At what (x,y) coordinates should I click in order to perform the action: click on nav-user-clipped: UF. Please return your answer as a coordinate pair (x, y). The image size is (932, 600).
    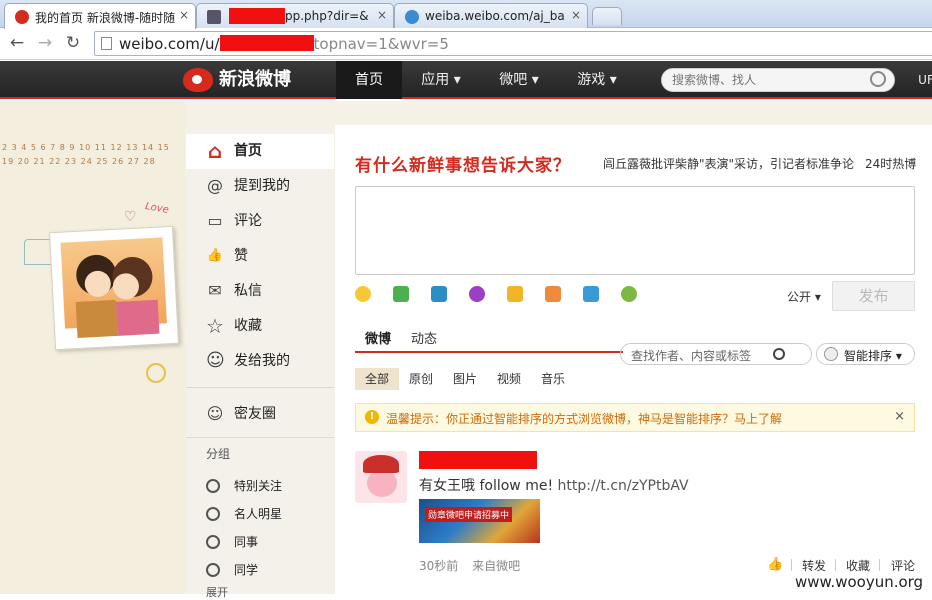
    Looking at the image, I should click on (924, 80).